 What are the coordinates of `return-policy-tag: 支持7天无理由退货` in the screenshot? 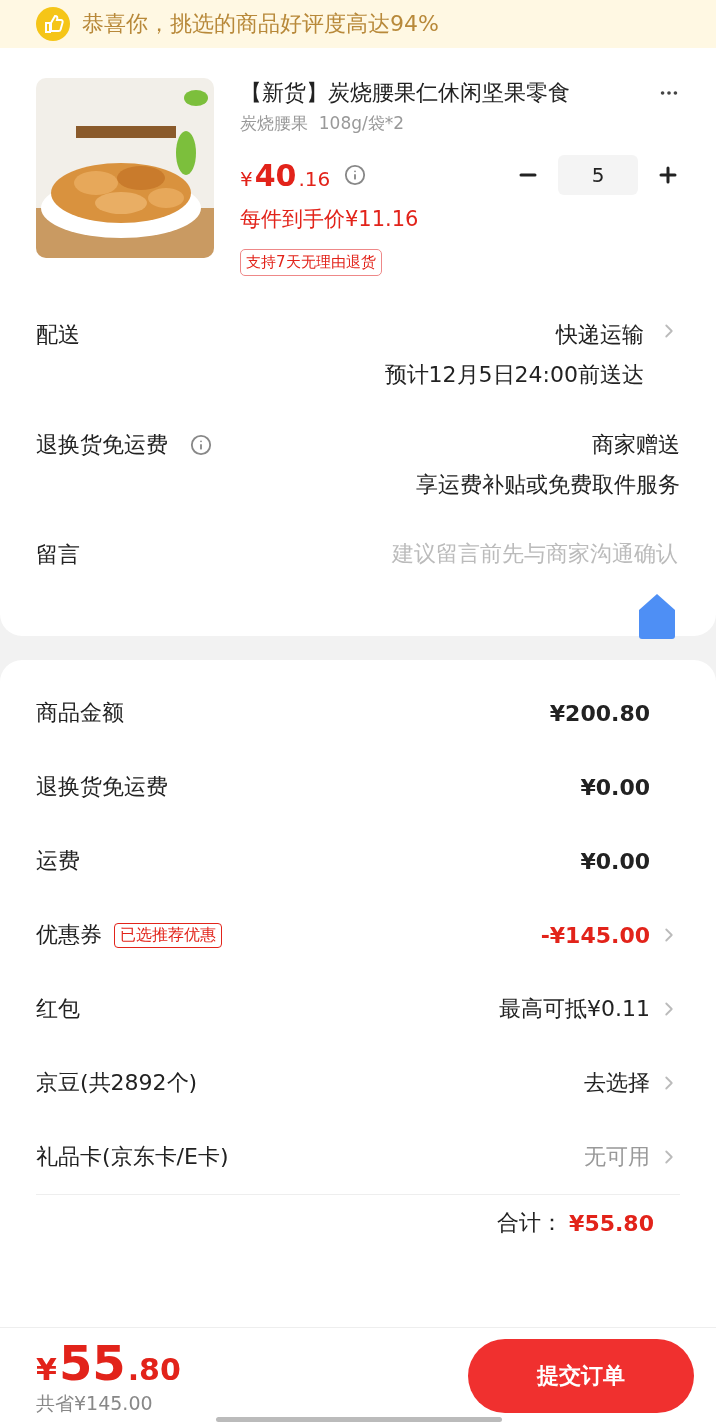 It's located at (311, 262).